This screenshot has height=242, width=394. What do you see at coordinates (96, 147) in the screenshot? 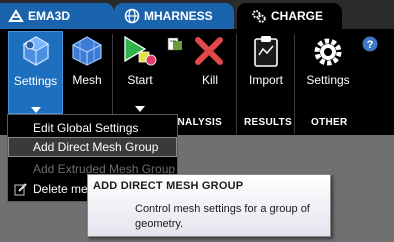
I see `menu-item-label: Add Direct Mesh Group` at bounding box center [96, 147].